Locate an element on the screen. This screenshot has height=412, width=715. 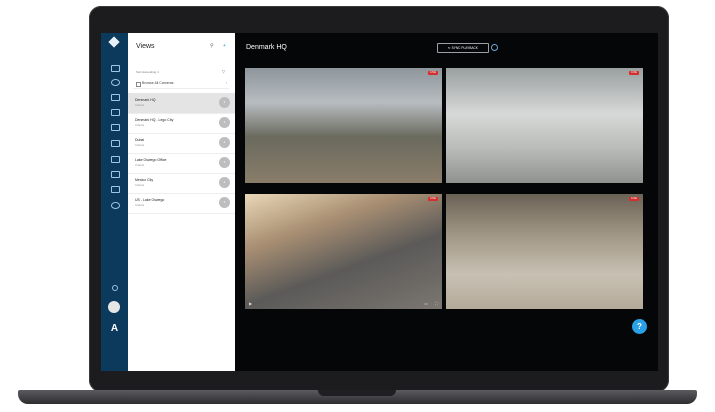
camera-feed-1: LIVE is located at coordinates (343, 125).